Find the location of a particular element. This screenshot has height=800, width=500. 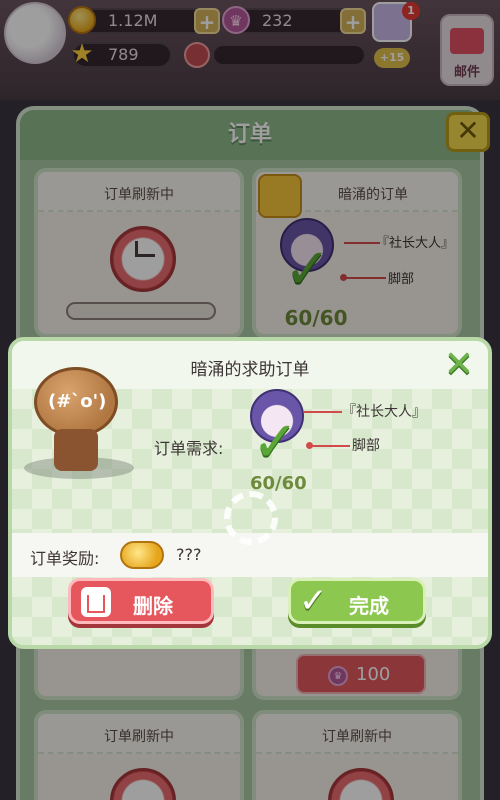

trash-icon is located at coordinates (96, 602).